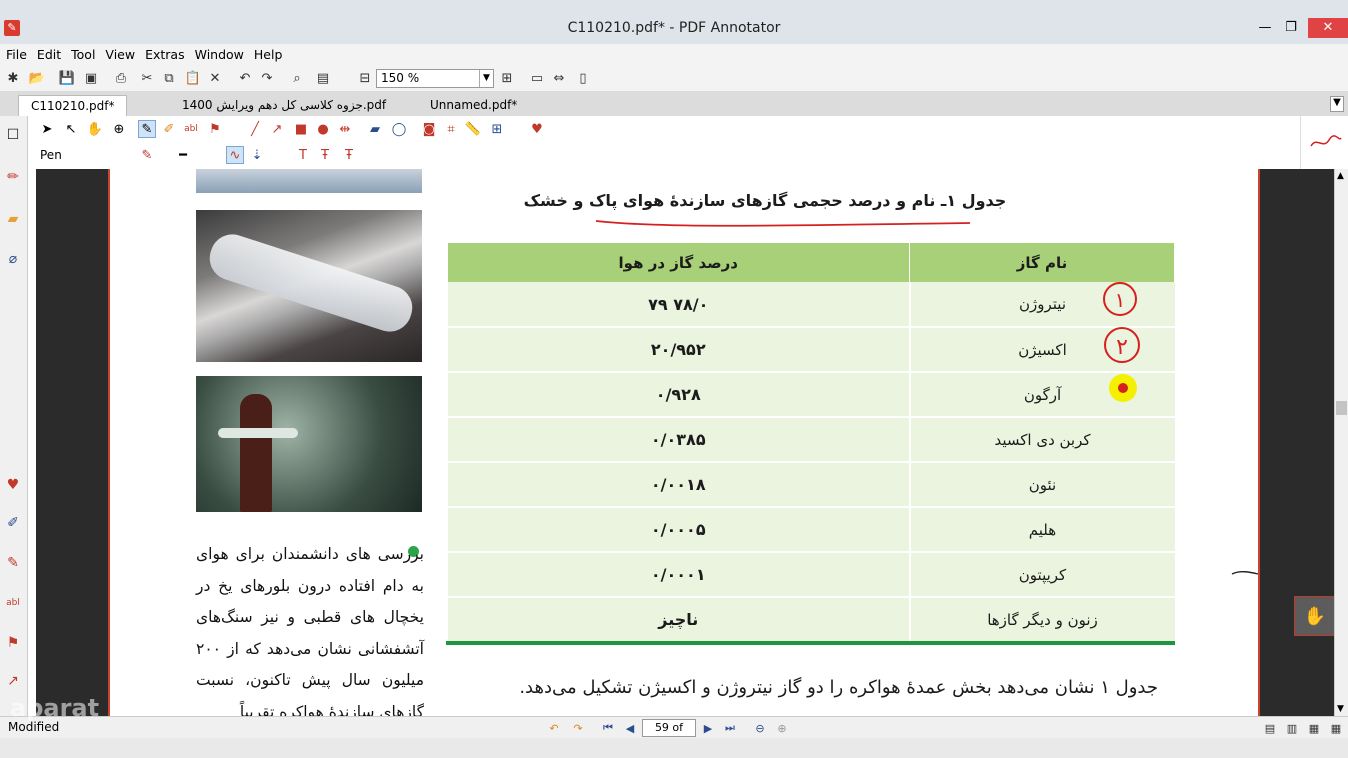 The width and height of the screenshot is (1348, 758). Describe the element at coordinates (810, 575) in the screenshot. I see `table-row: کریپتون ۰/۰۰۰۱` at that location.